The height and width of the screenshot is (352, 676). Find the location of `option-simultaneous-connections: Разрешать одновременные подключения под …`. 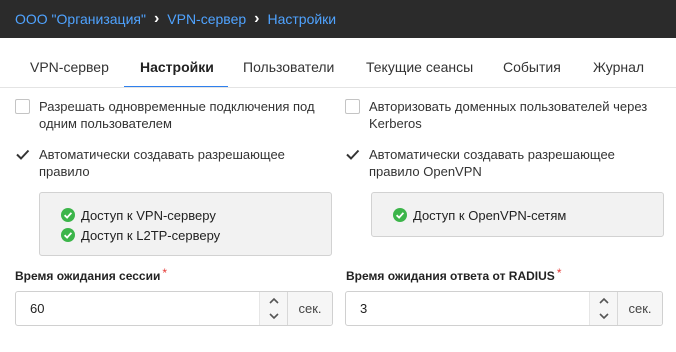

option-simultaneous-connections: Разрешать одновременные подключения под … is located at coordinates (165, 115).